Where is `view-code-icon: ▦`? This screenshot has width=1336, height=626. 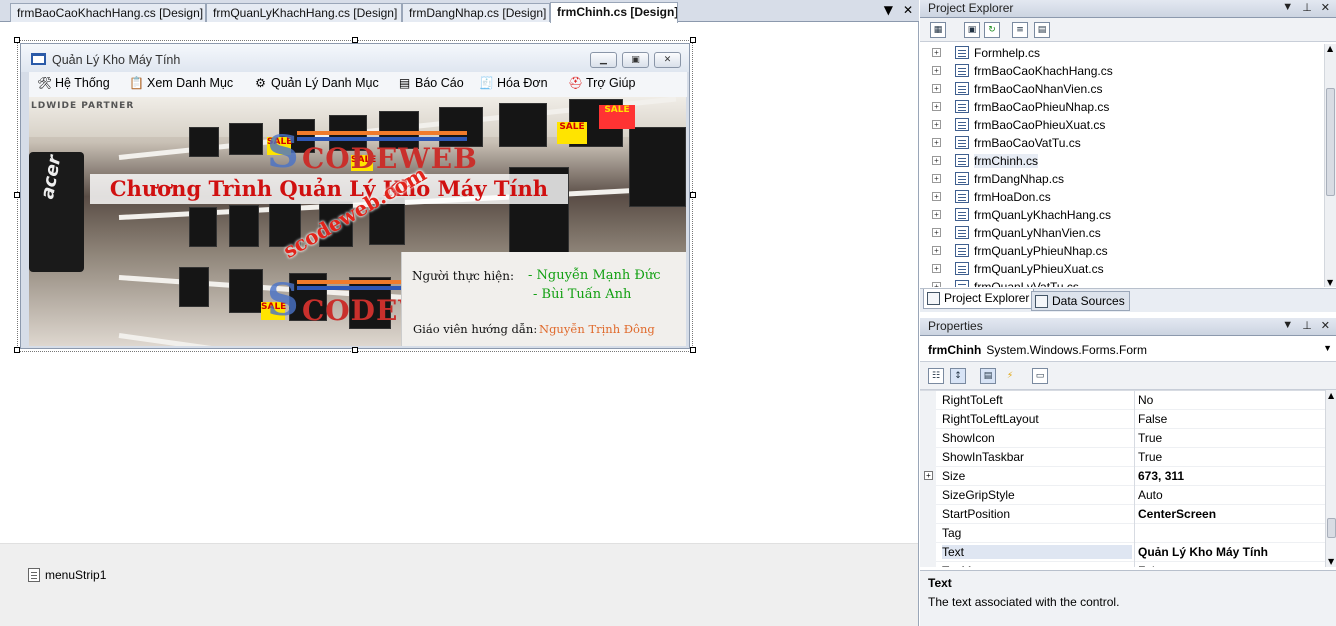 view-code-icon: ▦ is located at coordinates (938, 30).